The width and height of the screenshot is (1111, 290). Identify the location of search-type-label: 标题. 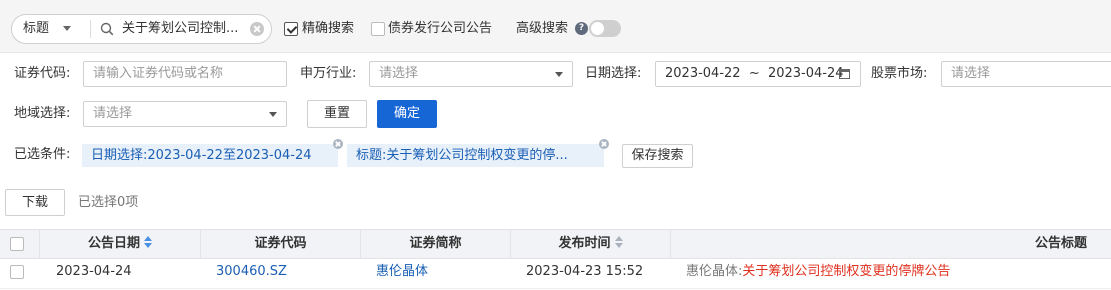
(36, 28).